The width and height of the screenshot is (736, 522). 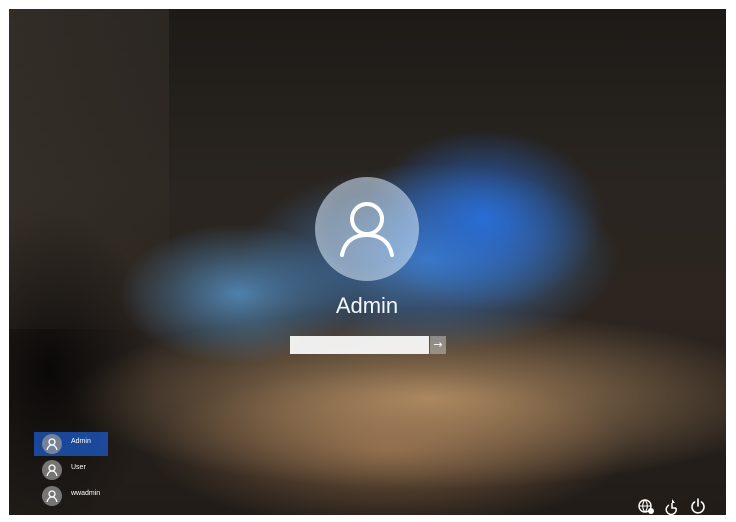 I want to click on user-list-item-user: User, so click(x=71, y=470).